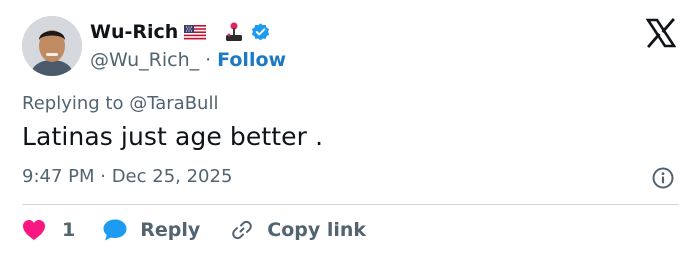 The width and height of the screenshot is (700, 256). Describe the element at coordinates (173, 136) in the screenshot. I see `tweet-text: Latinas just age better .` at that location.